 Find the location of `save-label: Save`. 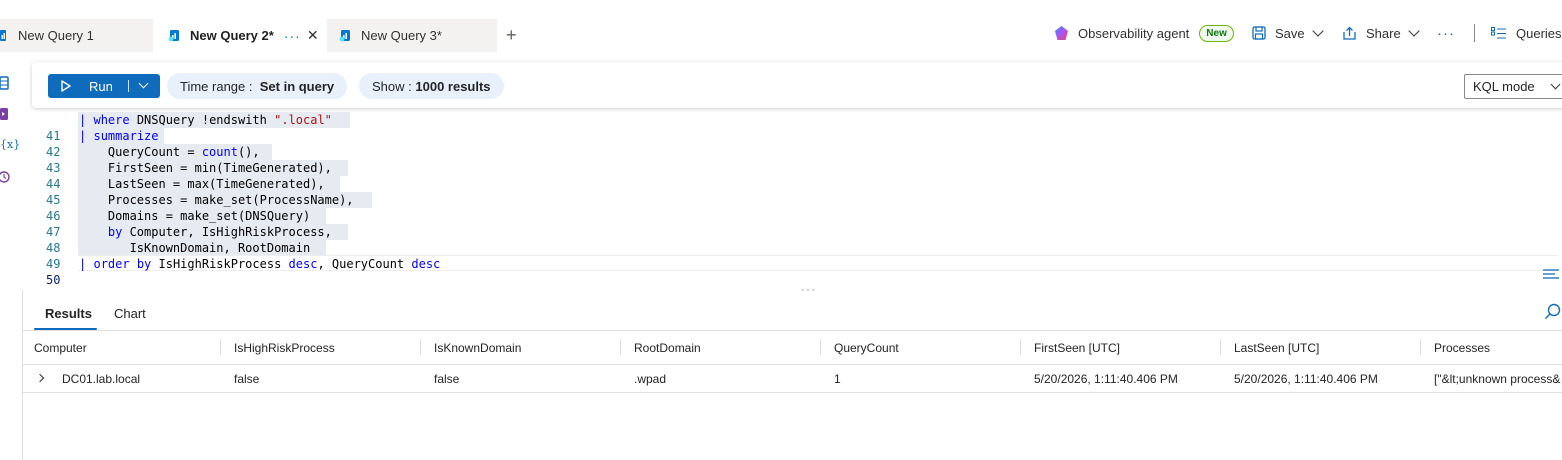

save-label: Save is located at coordinates (1290, 33).